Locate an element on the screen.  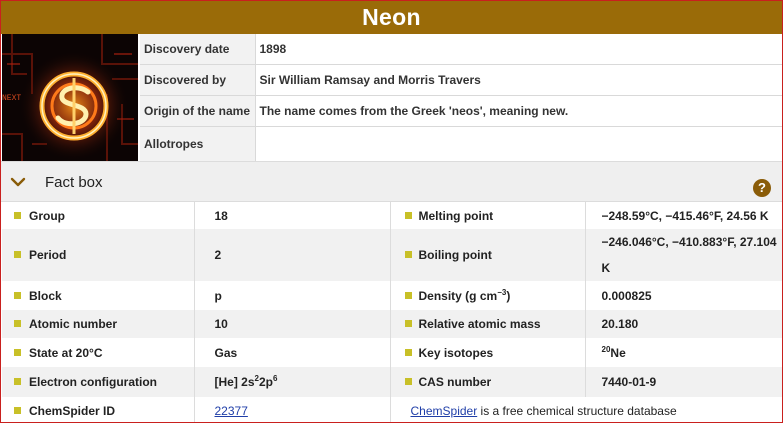
factbox-title: Fact box is located at coordinates (74, 182).